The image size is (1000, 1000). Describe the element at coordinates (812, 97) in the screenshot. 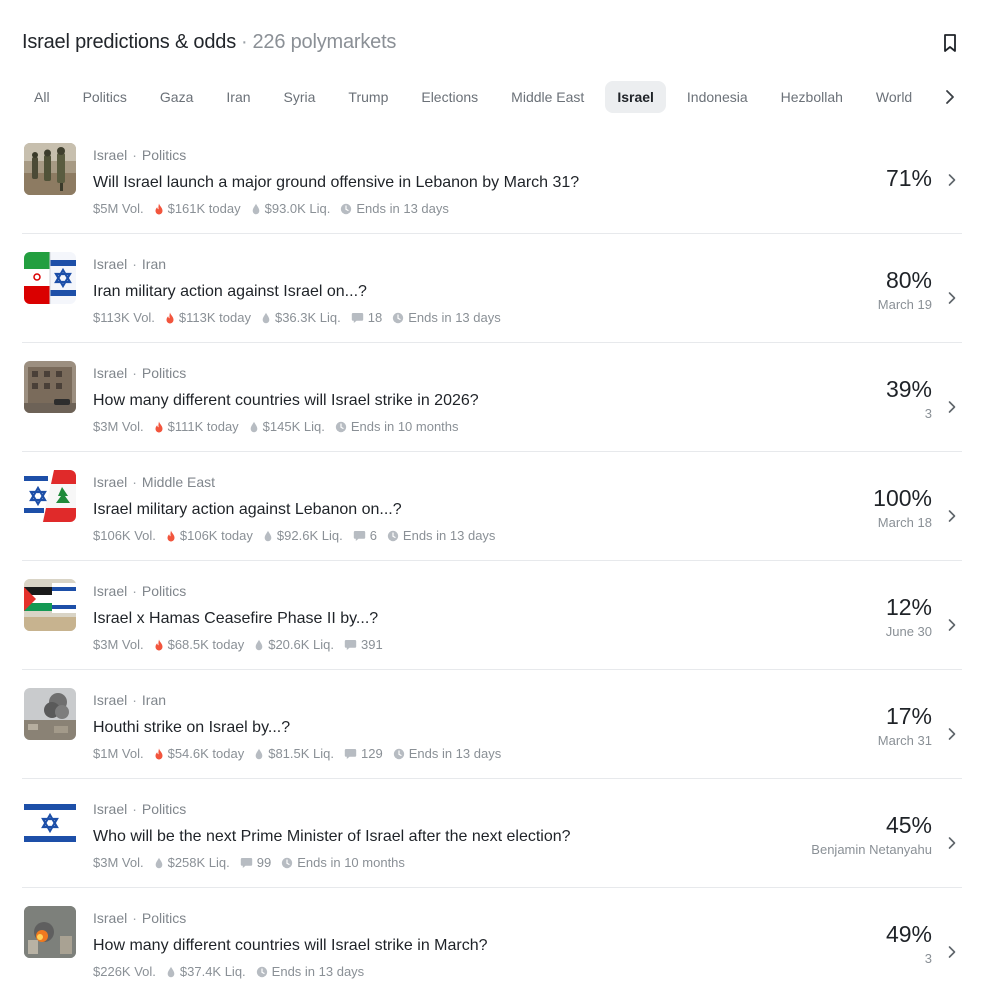

I see `tab-hezbollah: Hezbollah` at that location.